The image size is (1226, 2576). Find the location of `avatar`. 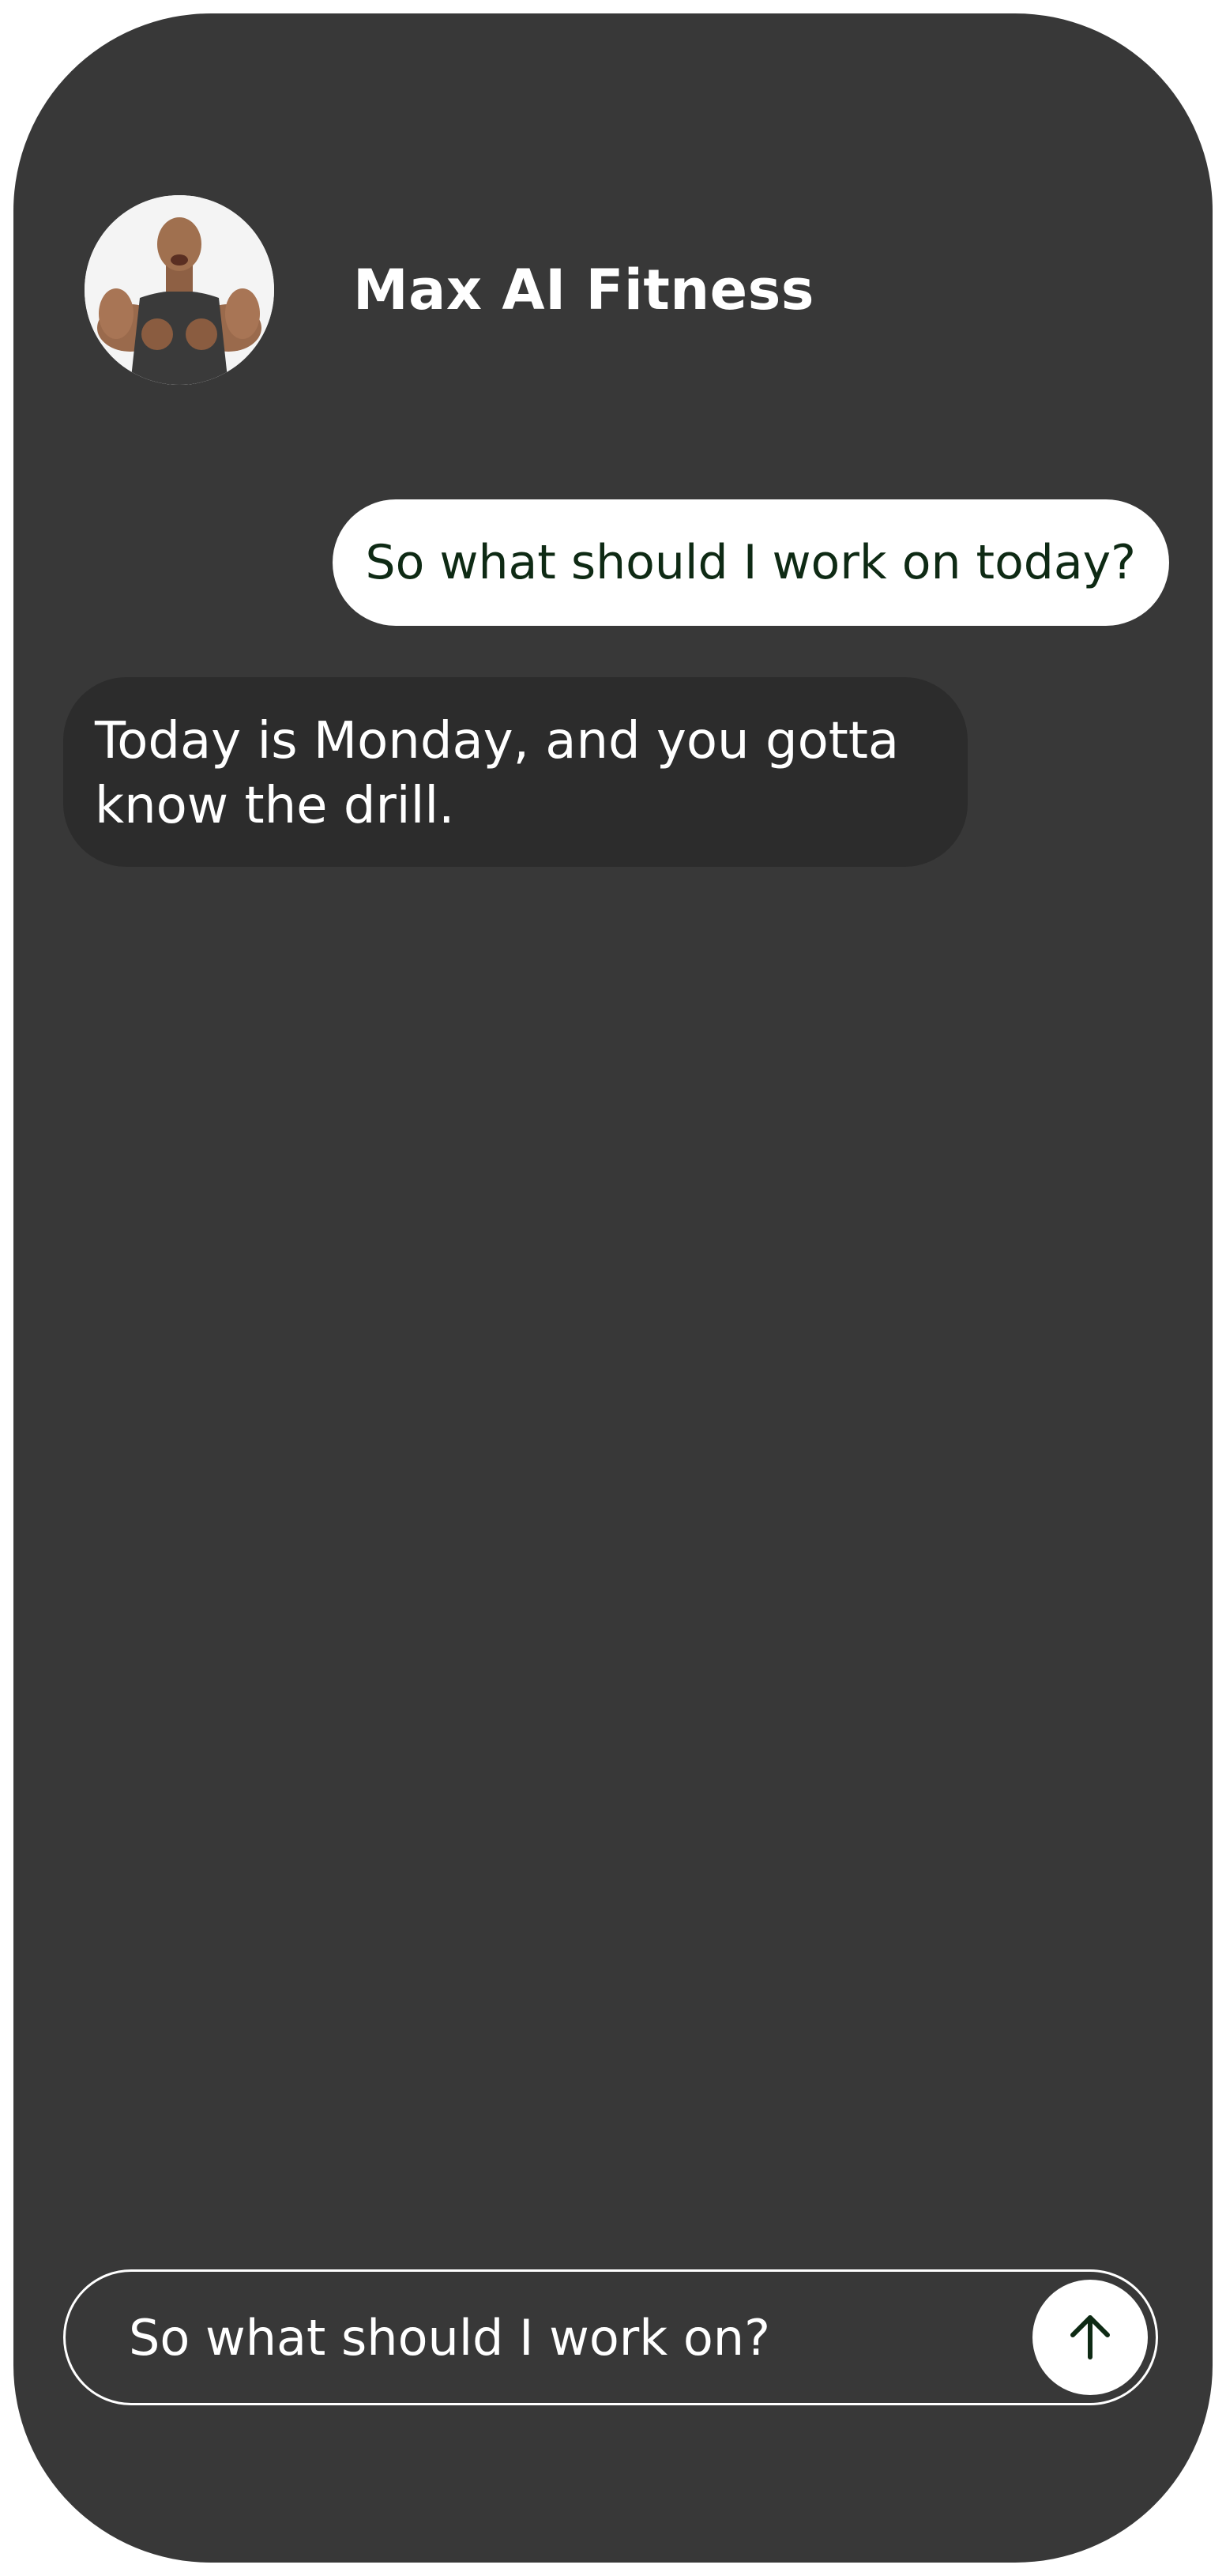

avatar is located at coordinates (179, 290).